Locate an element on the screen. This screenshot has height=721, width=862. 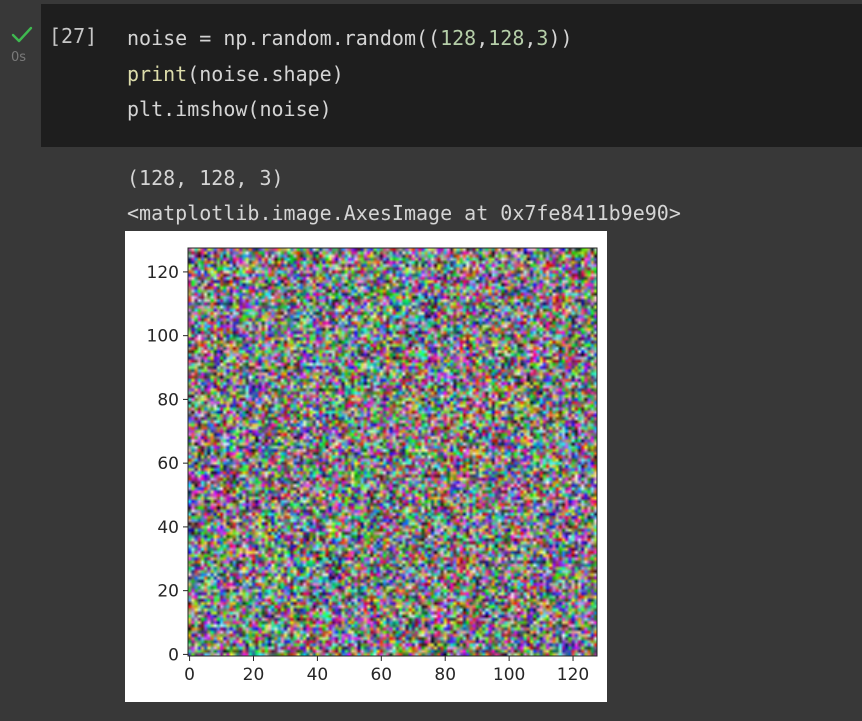
code-line-1: noise = np.random.random((128,128,3)) is located at coordinates (350, 38).